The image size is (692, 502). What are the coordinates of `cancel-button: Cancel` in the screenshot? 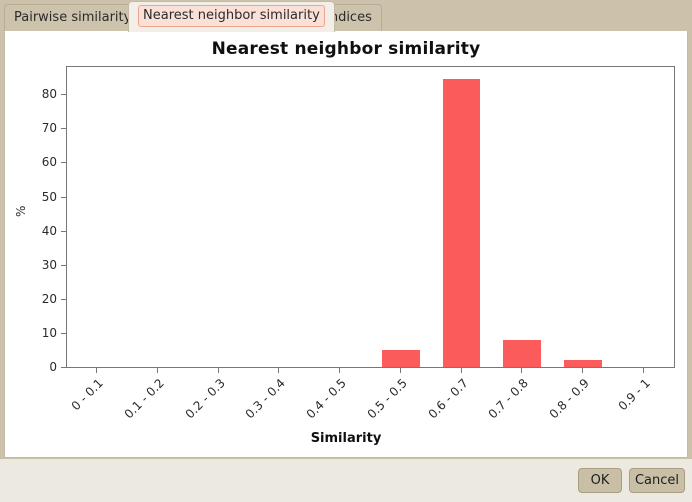 It's located at (657, 480).